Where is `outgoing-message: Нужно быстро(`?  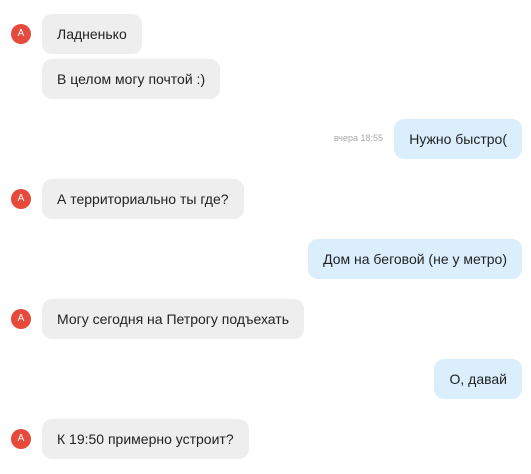
outgoing-message: Нужно быстро( is located at coordinates (458, 139).